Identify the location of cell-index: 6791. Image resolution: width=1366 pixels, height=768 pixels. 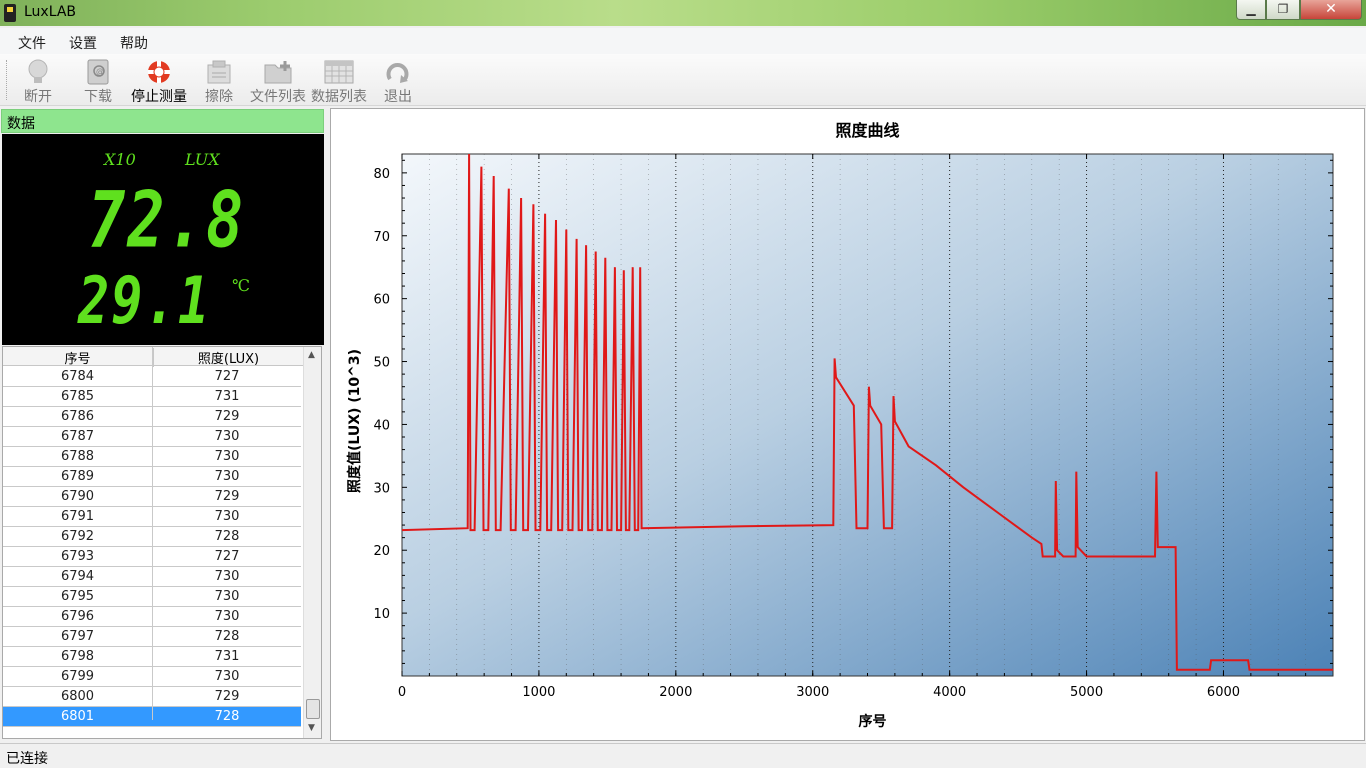
(77, 516).